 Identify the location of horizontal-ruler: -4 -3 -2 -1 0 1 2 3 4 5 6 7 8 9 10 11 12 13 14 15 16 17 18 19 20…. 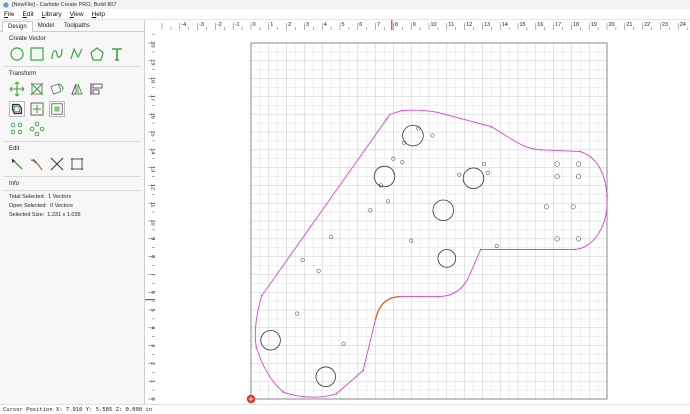
(422, 25).